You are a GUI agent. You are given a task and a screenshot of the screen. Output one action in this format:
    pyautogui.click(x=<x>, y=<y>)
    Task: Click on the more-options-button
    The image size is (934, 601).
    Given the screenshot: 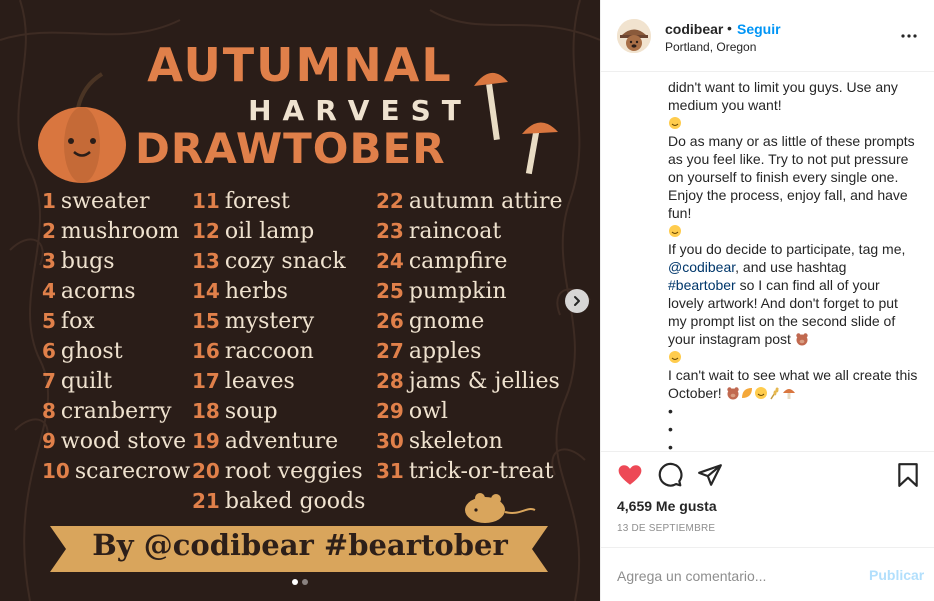 What is the action you would take?
    pyautogui.click(x=909, y=36)
    